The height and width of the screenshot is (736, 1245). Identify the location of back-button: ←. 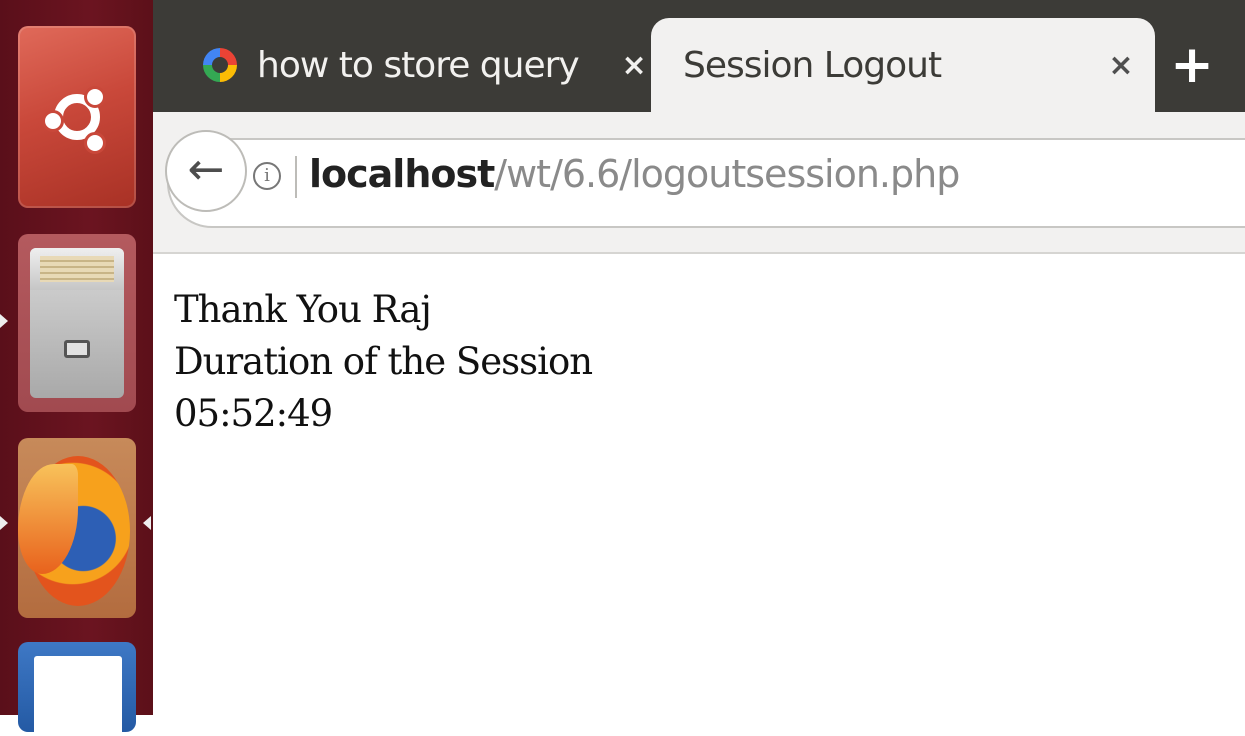
(206, 171).